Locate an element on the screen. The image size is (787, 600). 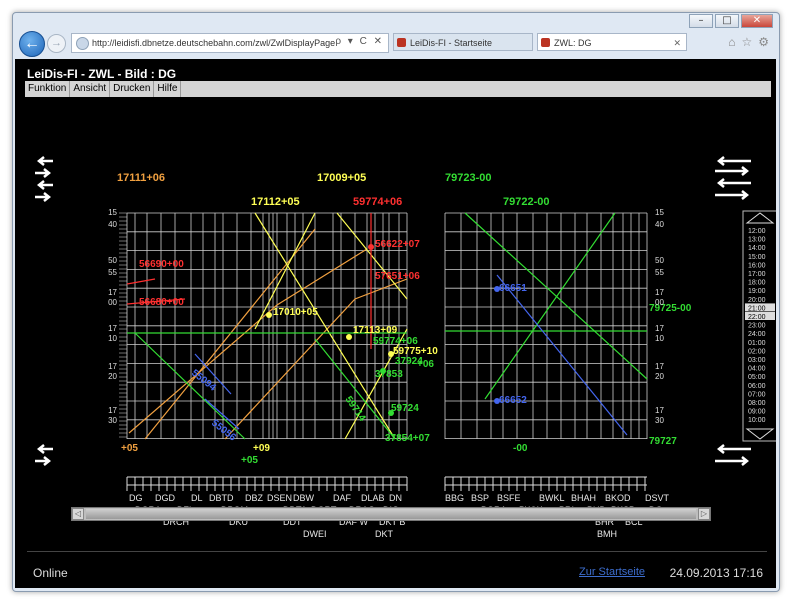
scroll-thumb is located at coordinates (391, 514).